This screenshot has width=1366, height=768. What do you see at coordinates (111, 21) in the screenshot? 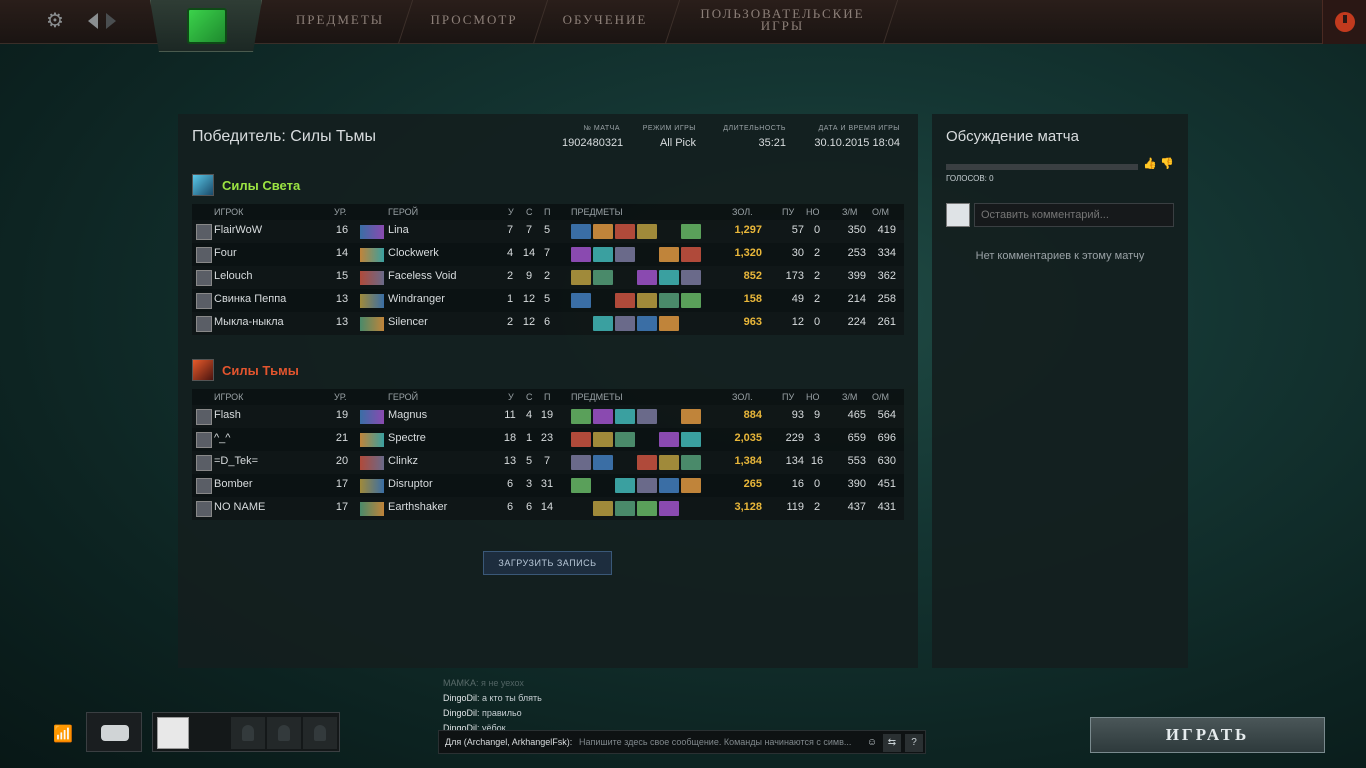
I see `forward-arrow-icon` at bounding box center [111, 21].